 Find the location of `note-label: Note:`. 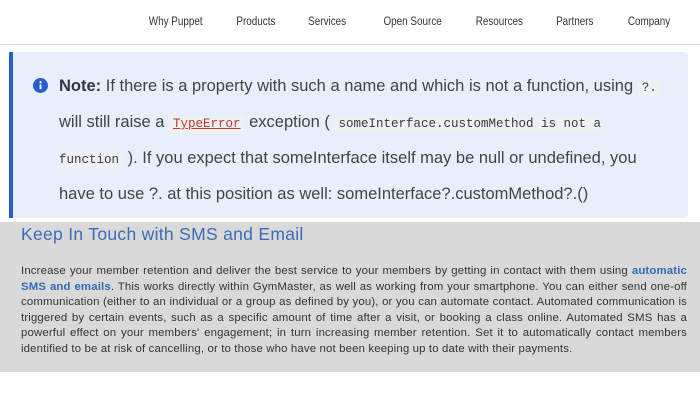

note-label: Note: is located at coordinates (80, 86).